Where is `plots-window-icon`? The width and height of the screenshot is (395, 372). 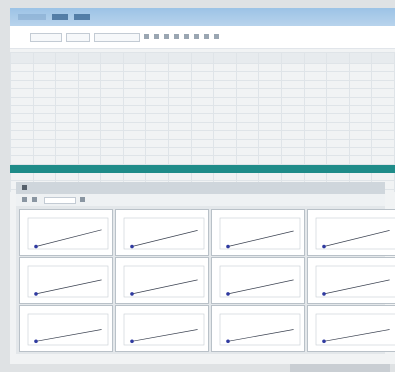
plots-window-icon is located at coordinates (24, 187).